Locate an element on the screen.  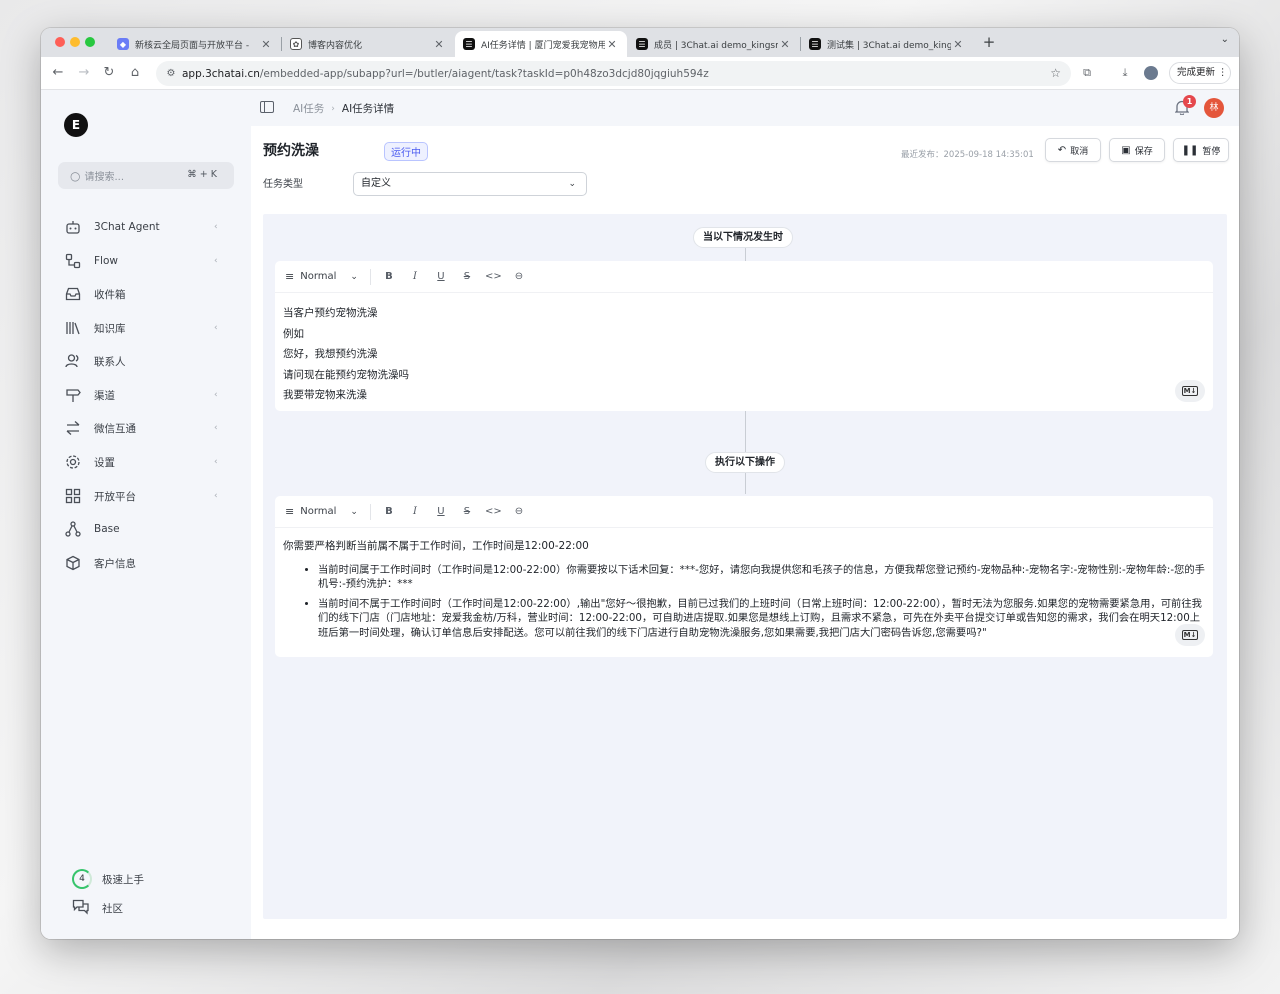
sidebar-item-label: 客户信息 is located at coordinates (115, 563).